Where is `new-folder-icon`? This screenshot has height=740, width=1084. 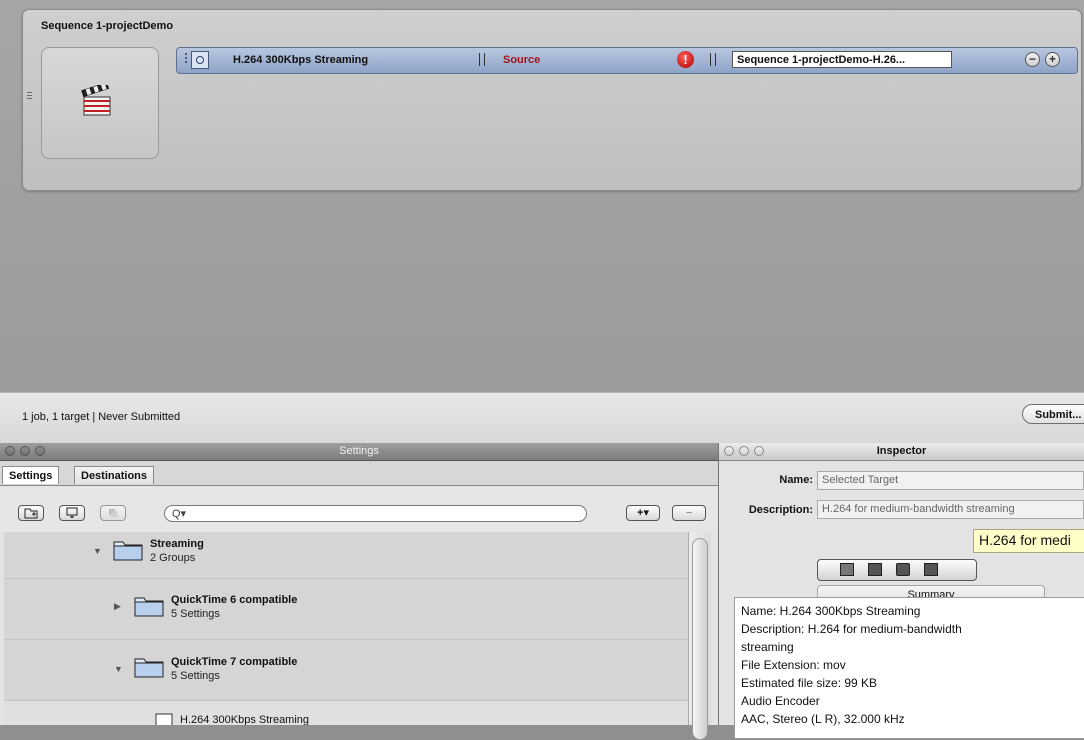 new-folder-icon is located at coordinates (31, 513).